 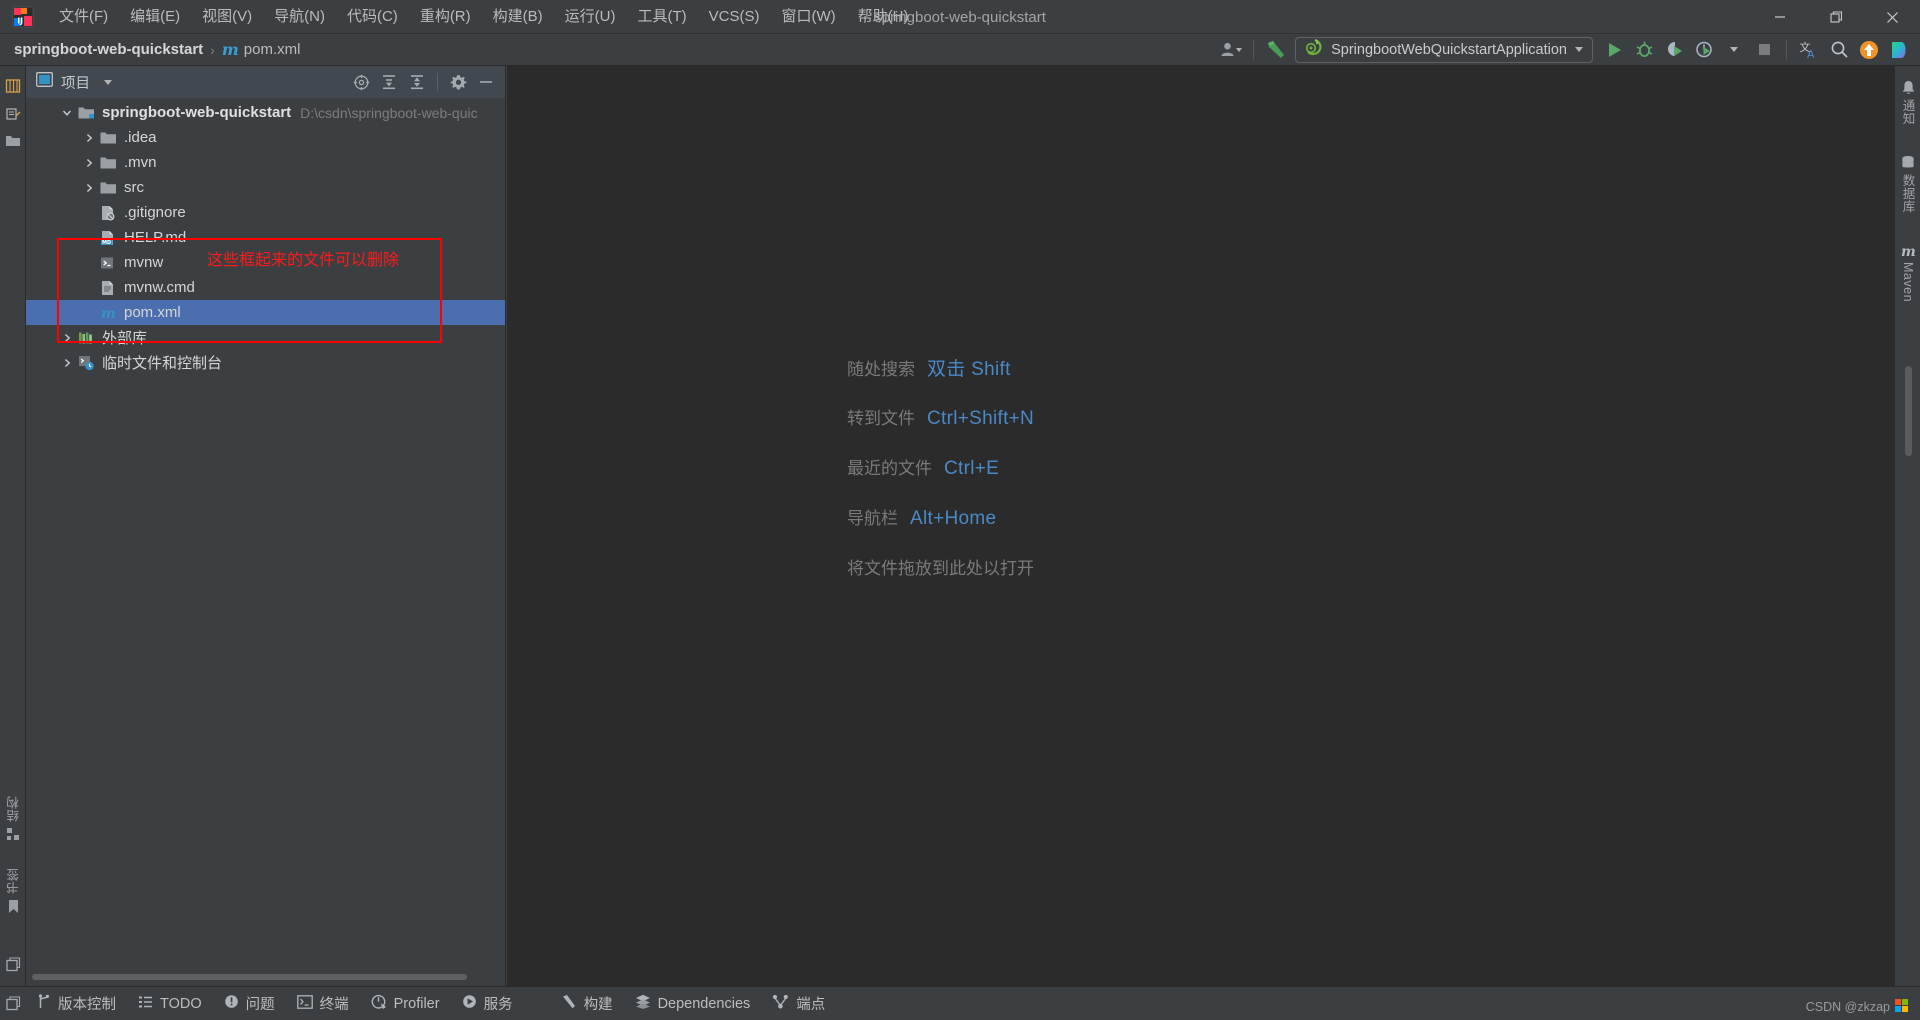 I want to click on sidebar-item-project, so click(x=13, y=86).